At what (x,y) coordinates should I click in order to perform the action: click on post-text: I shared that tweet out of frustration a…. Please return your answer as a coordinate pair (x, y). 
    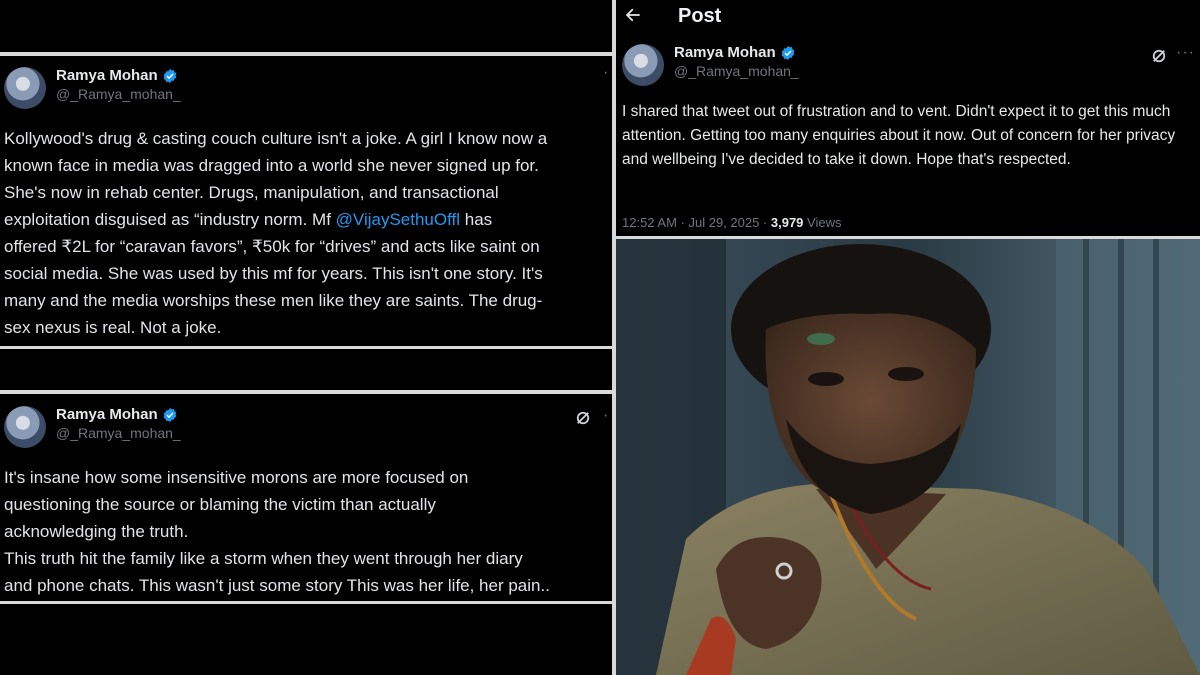
    Looking at the image, I should click on (899, 135).